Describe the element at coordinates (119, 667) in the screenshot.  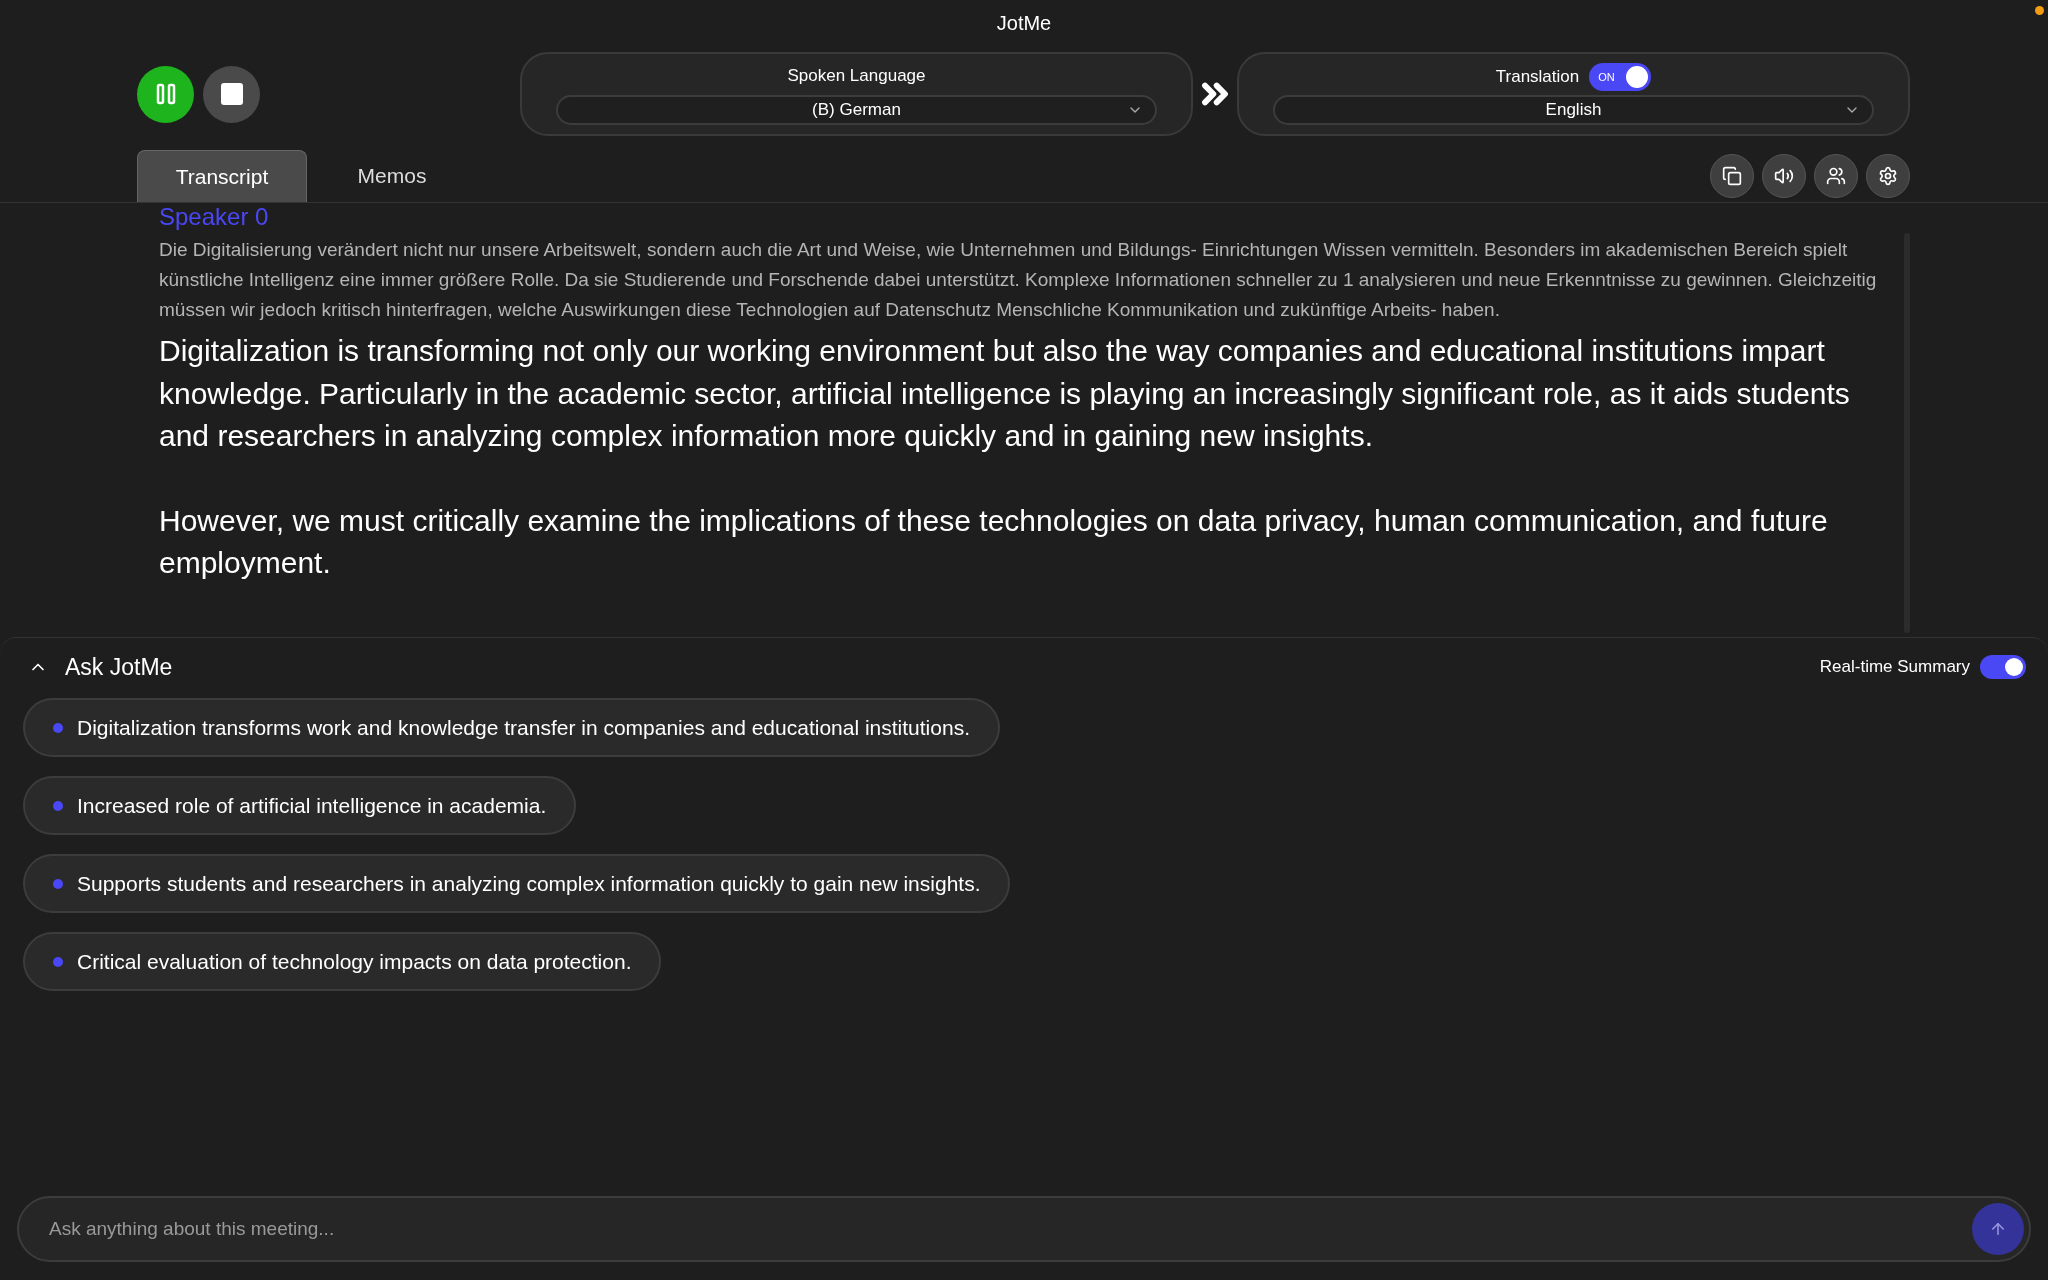
I see `section-title: Ask JotMe` at that location.